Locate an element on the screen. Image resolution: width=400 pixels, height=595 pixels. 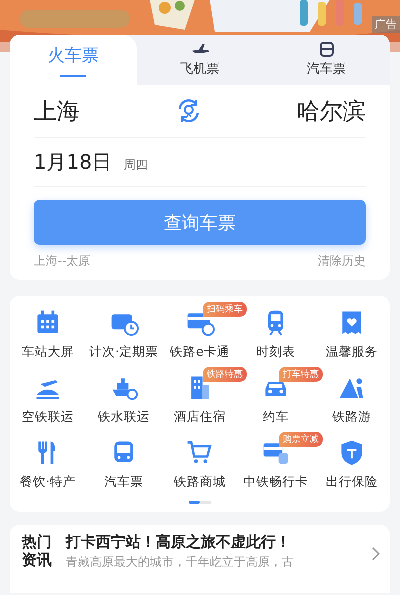
service-label: 铁路商城 is located at coordinates (200, 482).